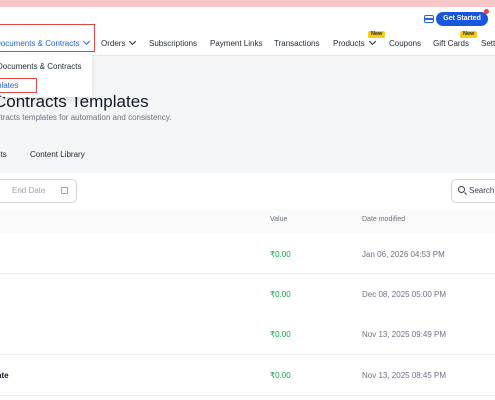 The height and width of the screenshot is (400, 495). Describe the element at coordinates (461, 189) in the screenshot. I see `search-icon` at that location.